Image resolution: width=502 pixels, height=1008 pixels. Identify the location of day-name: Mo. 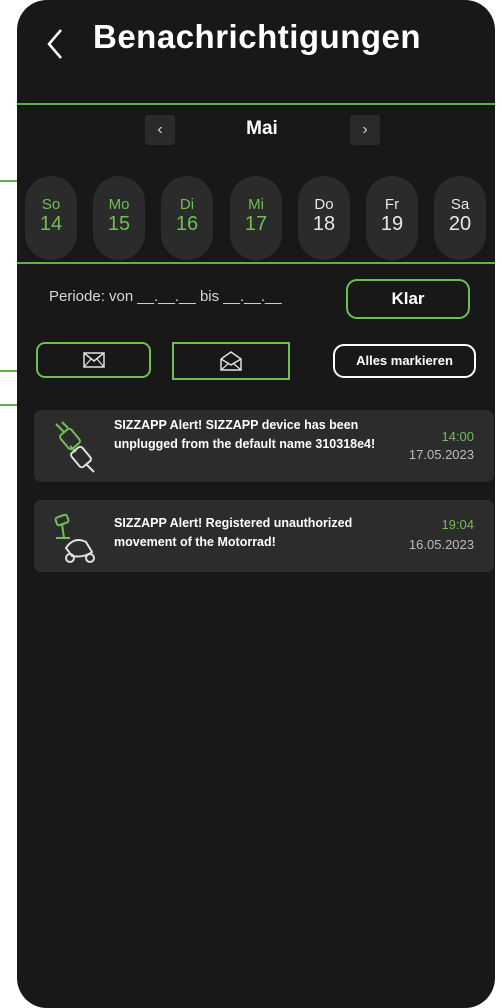
(119, 204).